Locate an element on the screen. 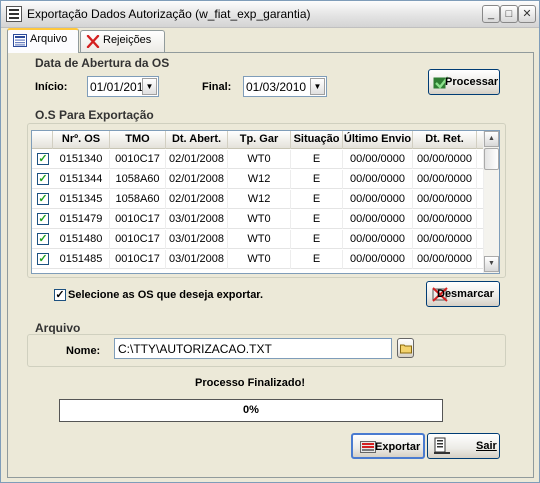 Image resolution: width=540 pixels, height=483 pixels. list-icon is located at coordinates (20, 40).